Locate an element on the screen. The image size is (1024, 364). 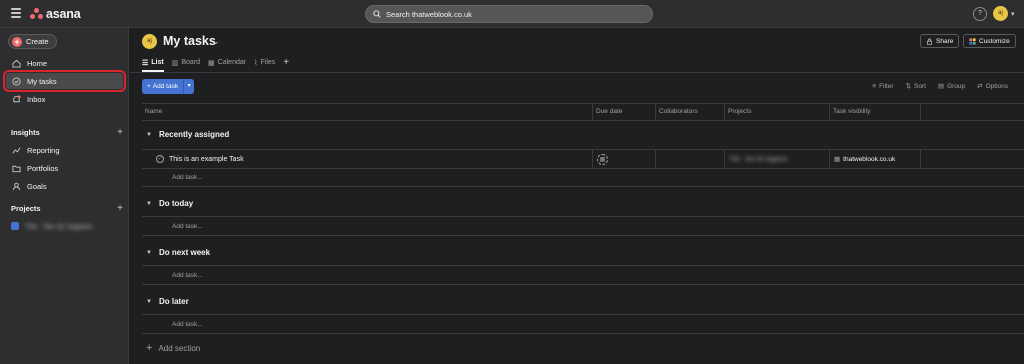
tabs-divider is located at coordinates (577, 72).